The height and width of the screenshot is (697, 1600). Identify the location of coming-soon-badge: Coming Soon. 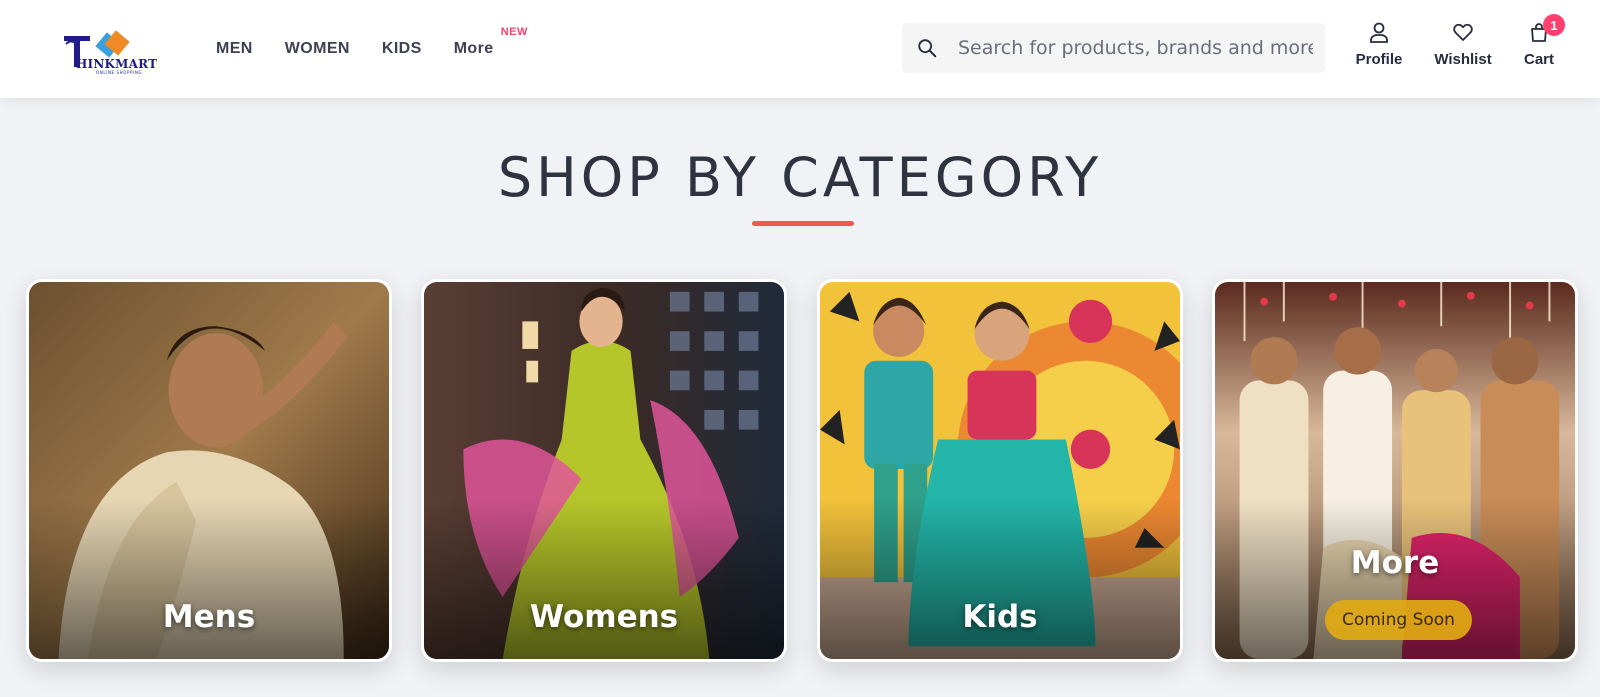
(1398, 620).